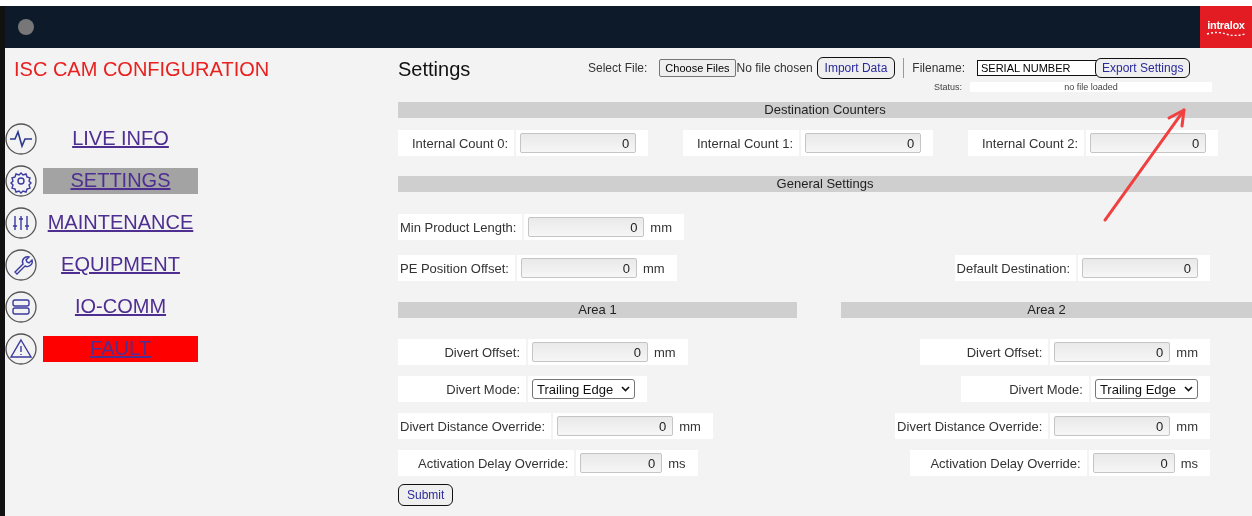 Image resolution: width=1252 pixels, height=516 pixels. I want to click on gear-icon, so click(21, 180).